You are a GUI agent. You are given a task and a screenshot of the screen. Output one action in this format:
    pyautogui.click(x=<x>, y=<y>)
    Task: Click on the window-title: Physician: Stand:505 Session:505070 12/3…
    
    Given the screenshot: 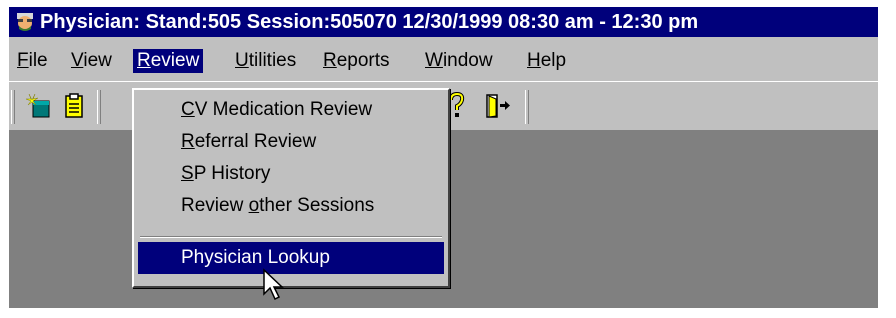 What is the action you would take?
    pyautogui.click(x=369, y=22)
    